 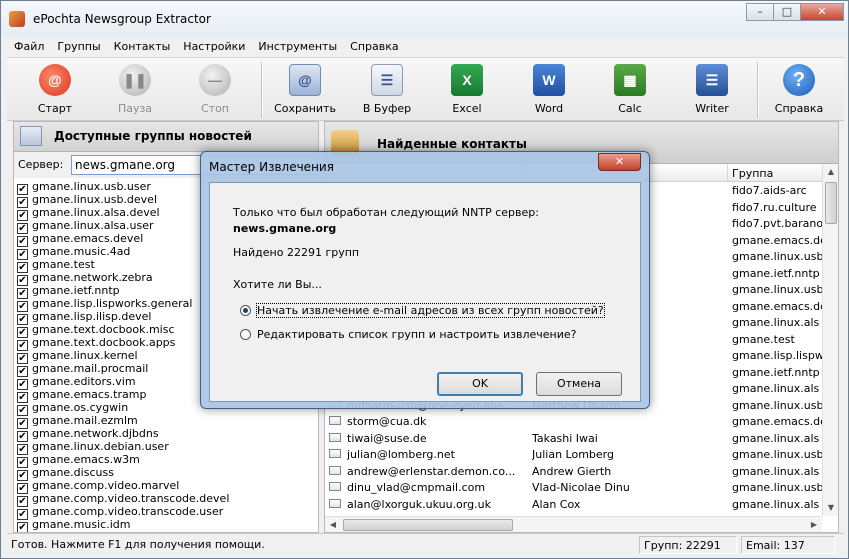 What do you see at coordinates (467, 90) in the screenshot?
I see `excel-button: X Excel` at bounding box center [467, 90].